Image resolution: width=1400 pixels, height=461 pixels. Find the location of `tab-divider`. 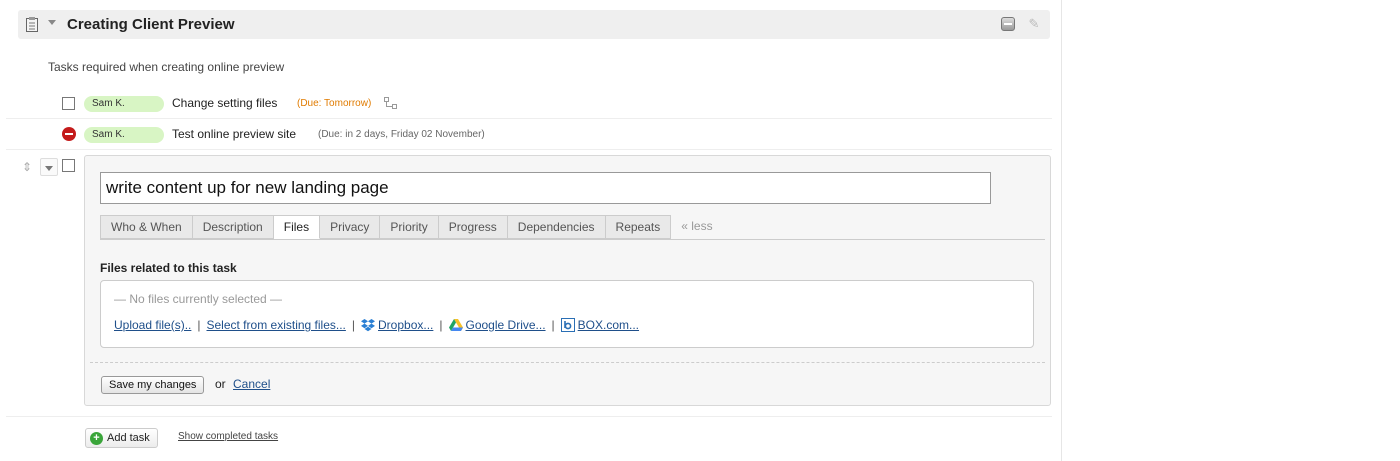

tab-divider is located at coordinates (572, 239).